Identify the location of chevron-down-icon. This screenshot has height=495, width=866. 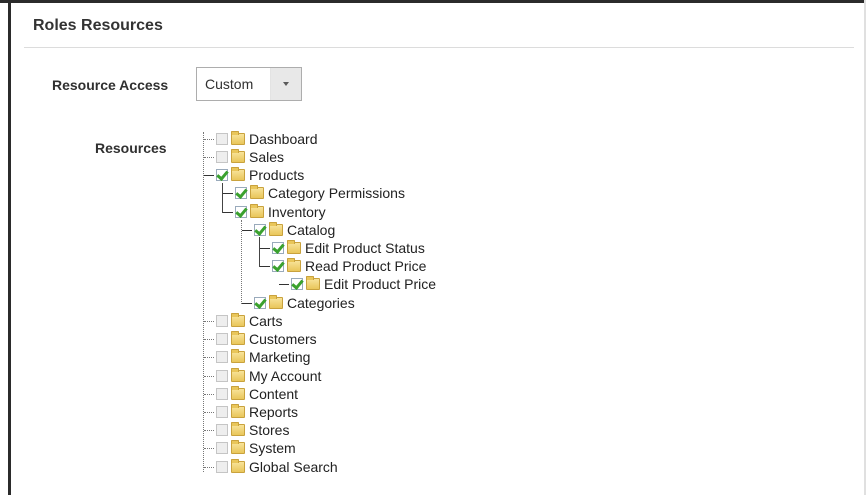
(286, 84).